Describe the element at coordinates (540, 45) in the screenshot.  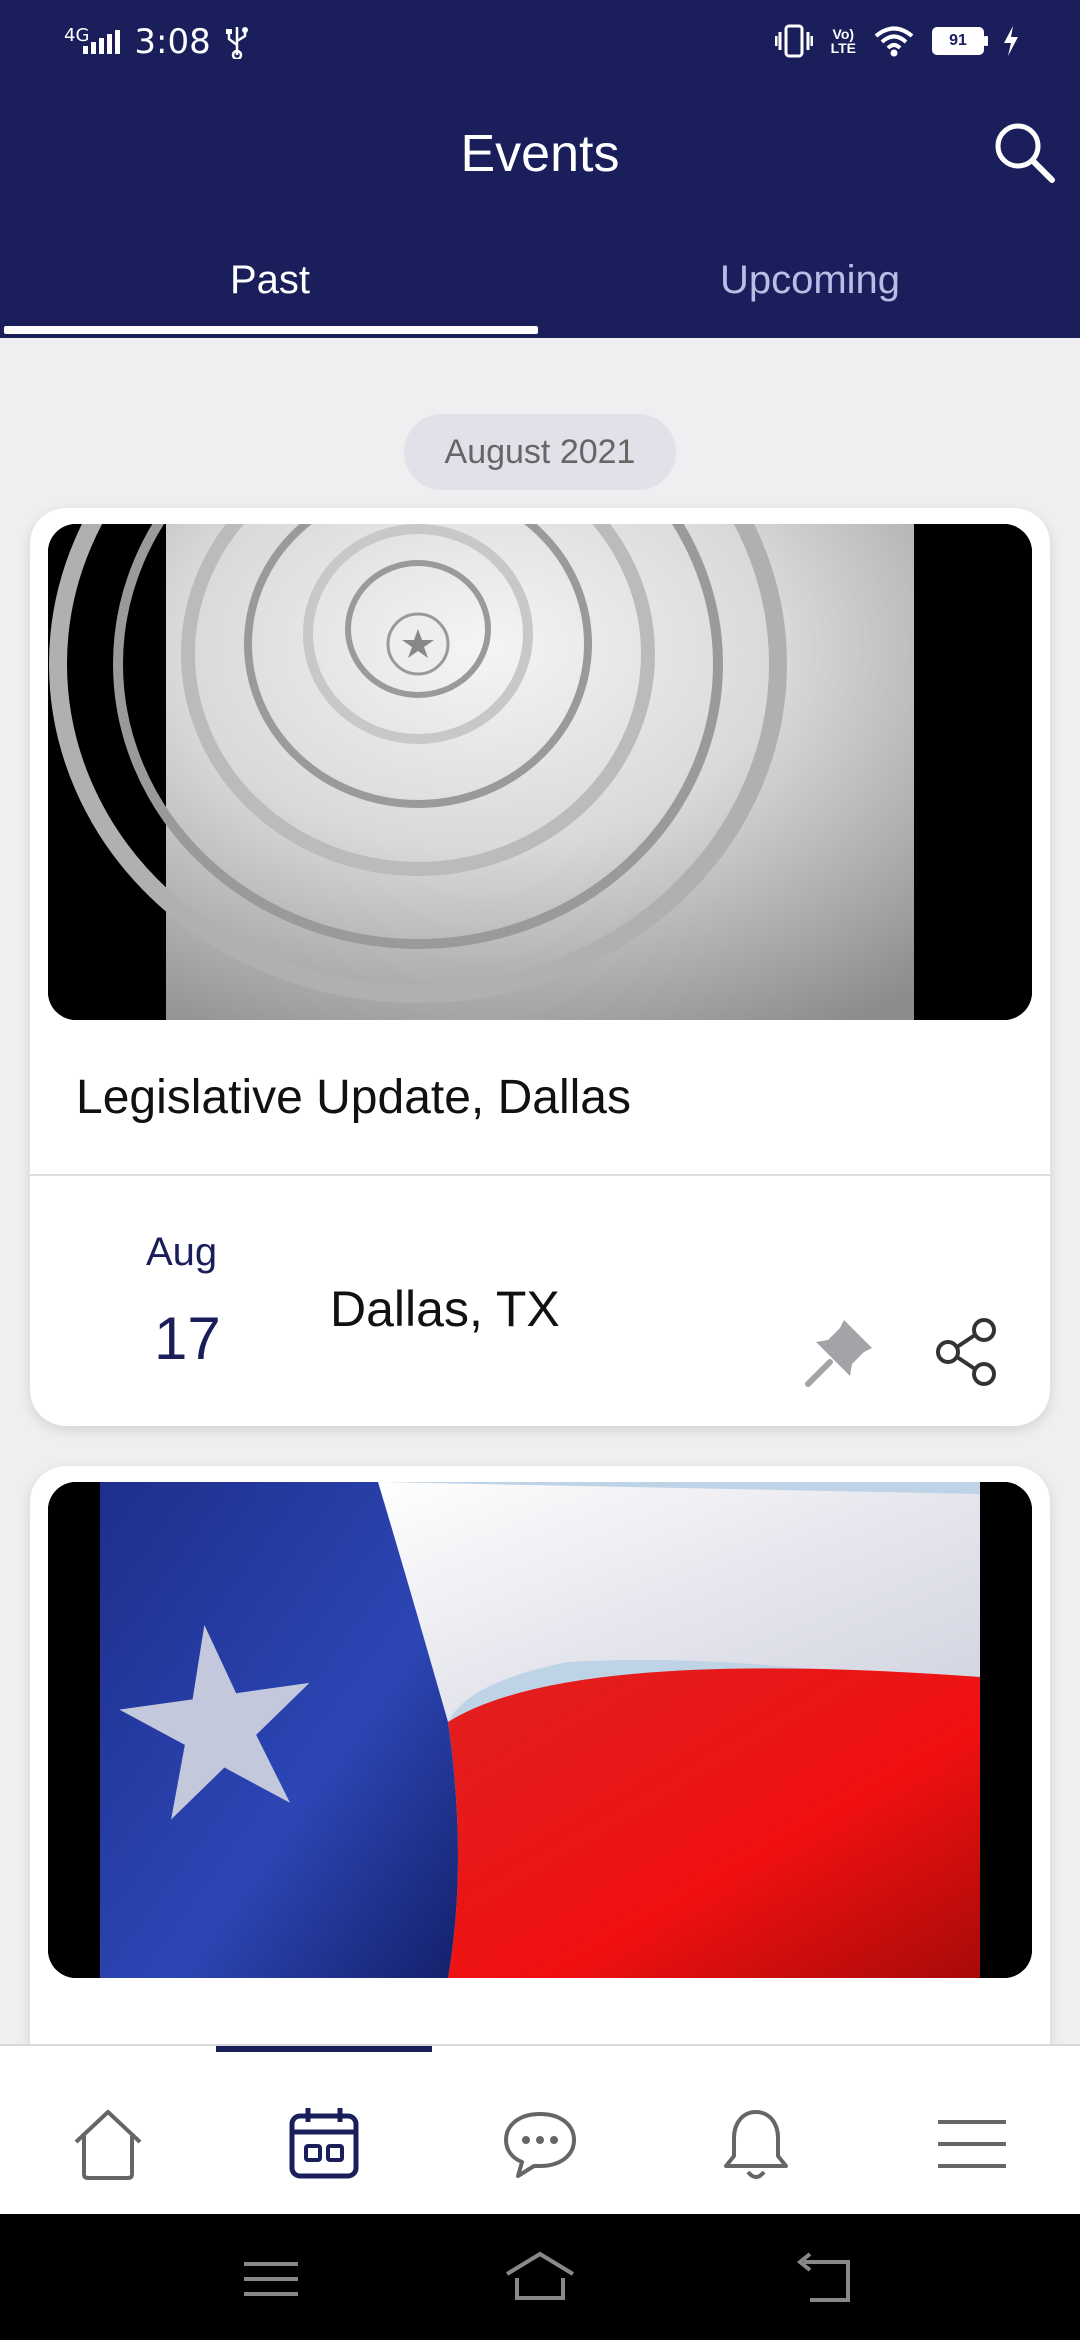
I see `status-bar: 4G 3:08 Vo) LTE 91` at that location.